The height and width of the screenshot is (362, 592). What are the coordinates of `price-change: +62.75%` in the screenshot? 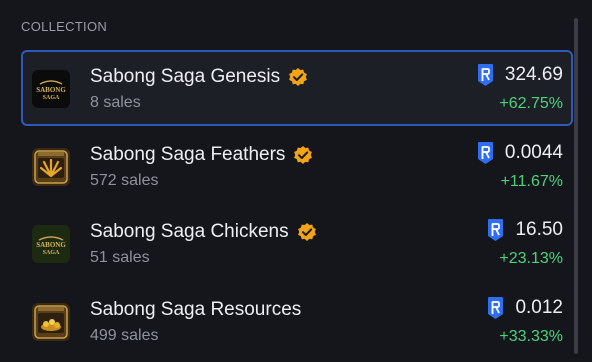 It's located at (531, 103).